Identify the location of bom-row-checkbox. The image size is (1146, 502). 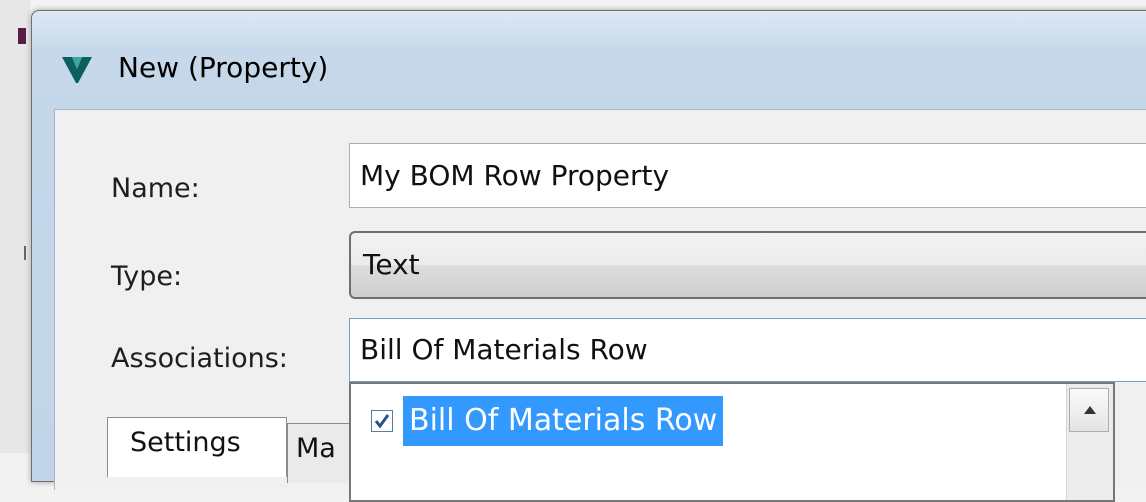
(382, 421).